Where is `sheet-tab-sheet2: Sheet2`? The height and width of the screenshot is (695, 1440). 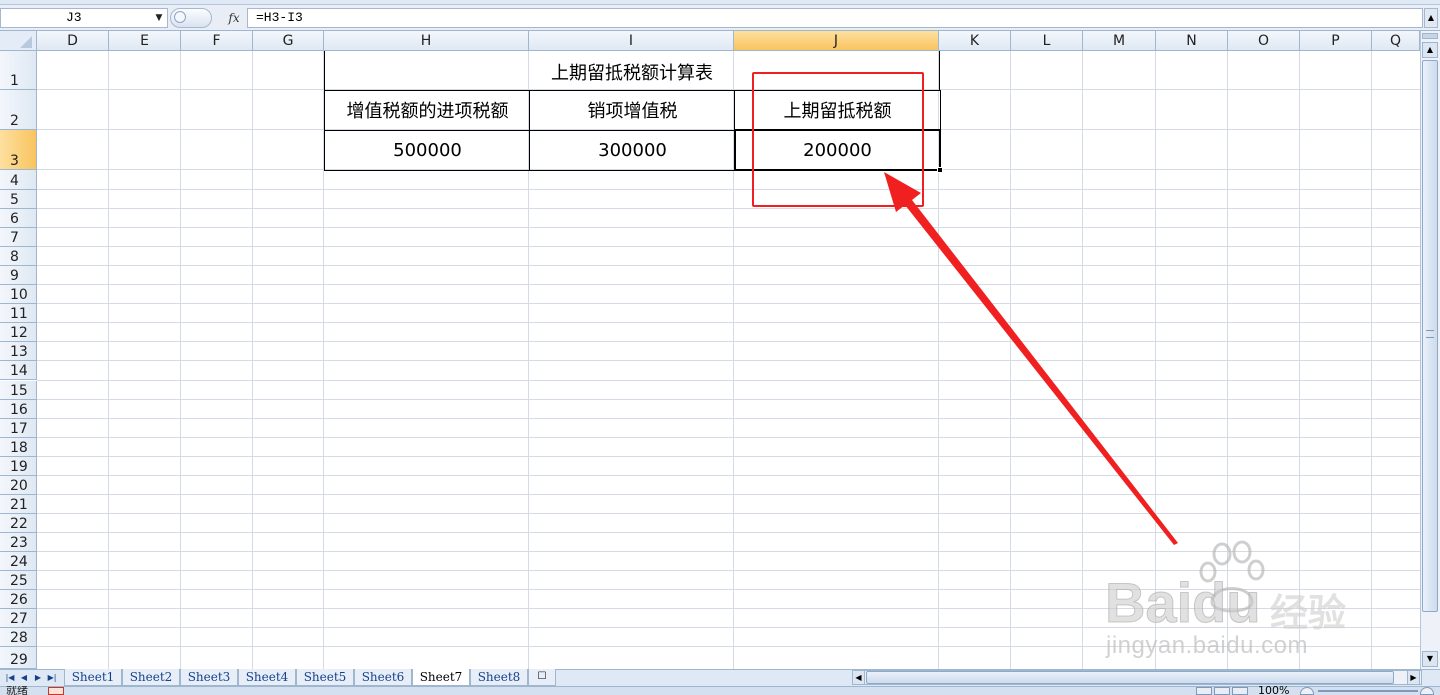 sheet-tab-sheet2: Sheet2 is located at coordinates (151, 677).